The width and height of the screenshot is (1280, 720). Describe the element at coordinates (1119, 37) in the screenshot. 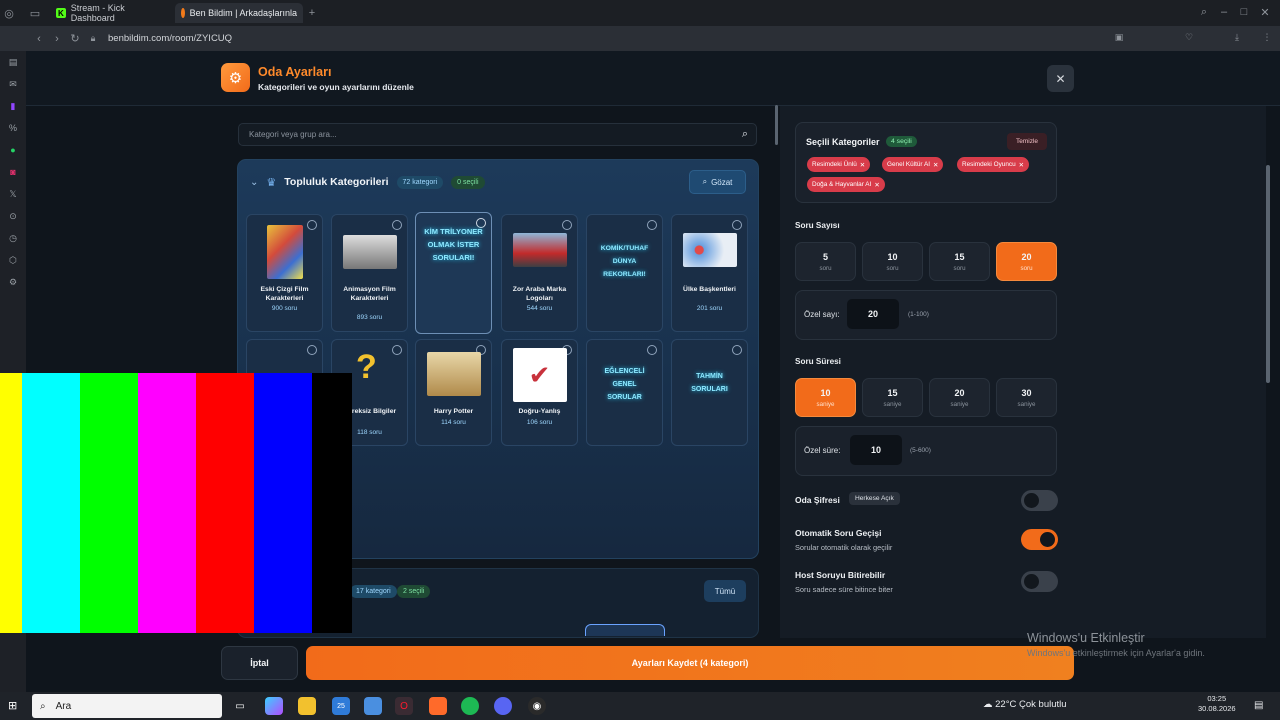

I see `extensions-icon: ▣` at that location.